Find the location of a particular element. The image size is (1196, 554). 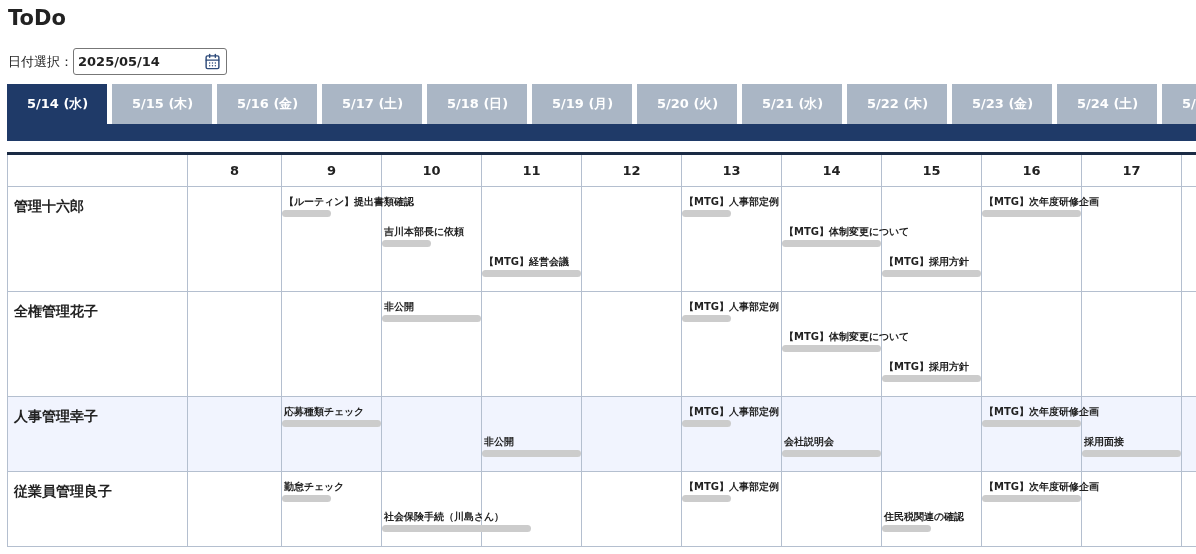

person-name: 全権管理花子 is located at coordinates (56, 311).